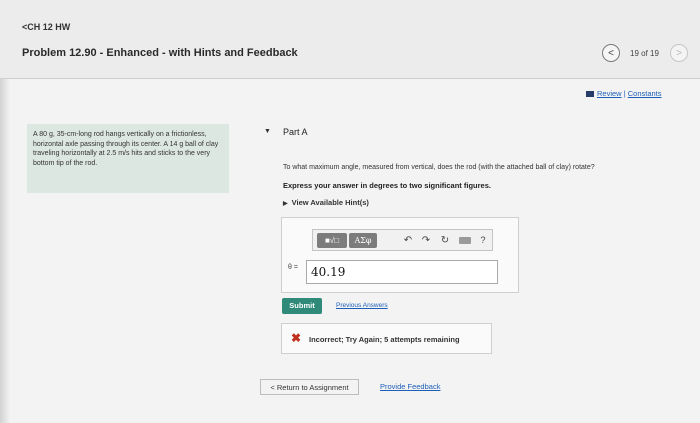 This screenshot has width=700, height=423. What do you see at coordinates (296, 338) in the screenshot?
I see `x-icon: ✖` at bounding box center [296, 338].